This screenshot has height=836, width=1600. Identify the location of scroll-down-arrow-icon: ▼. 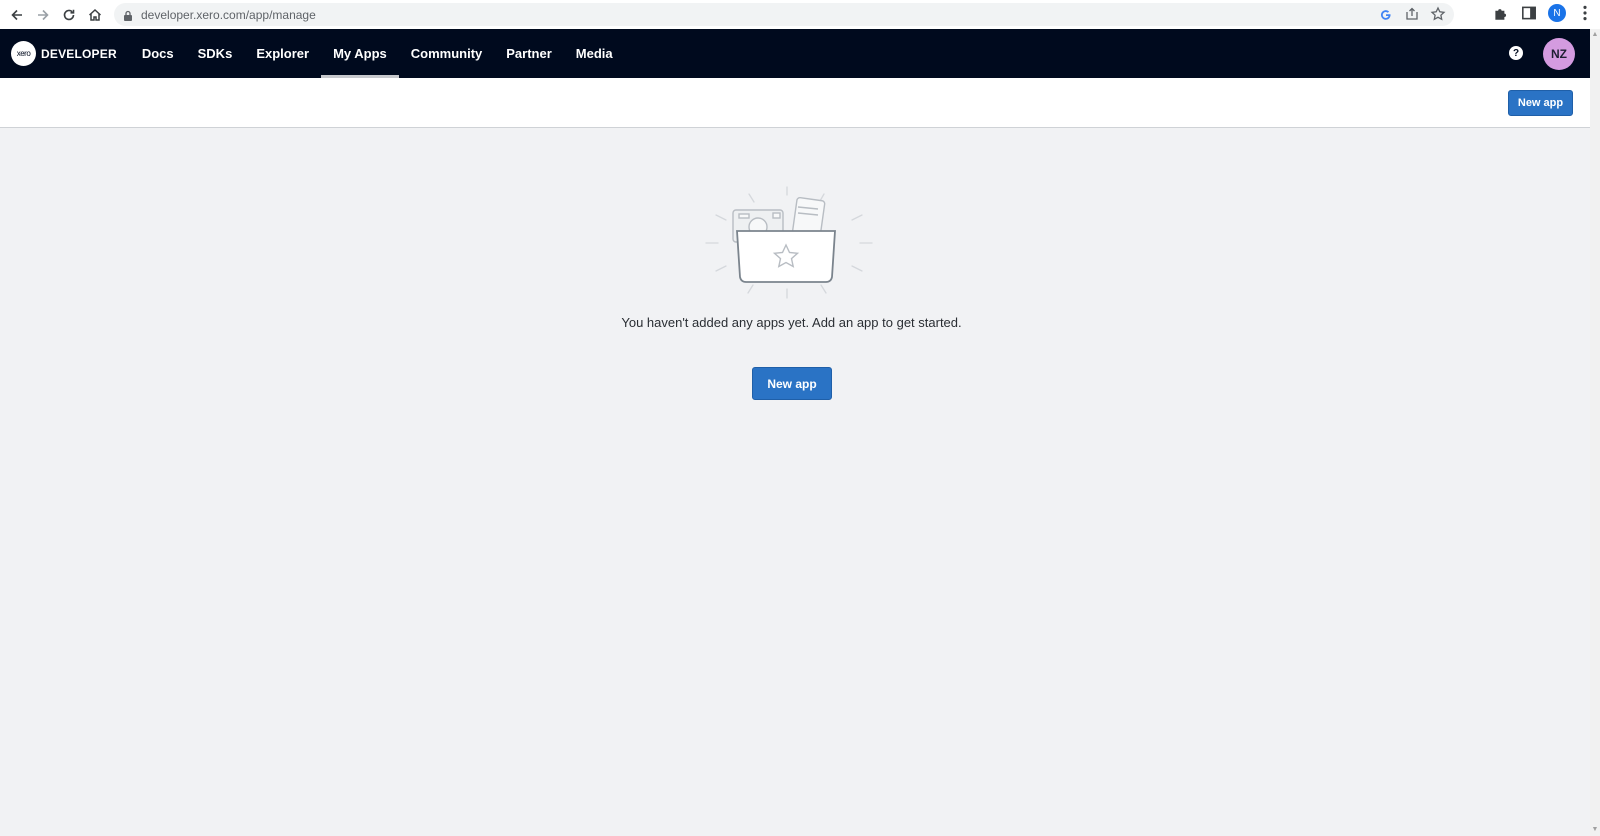
(1595, 830).